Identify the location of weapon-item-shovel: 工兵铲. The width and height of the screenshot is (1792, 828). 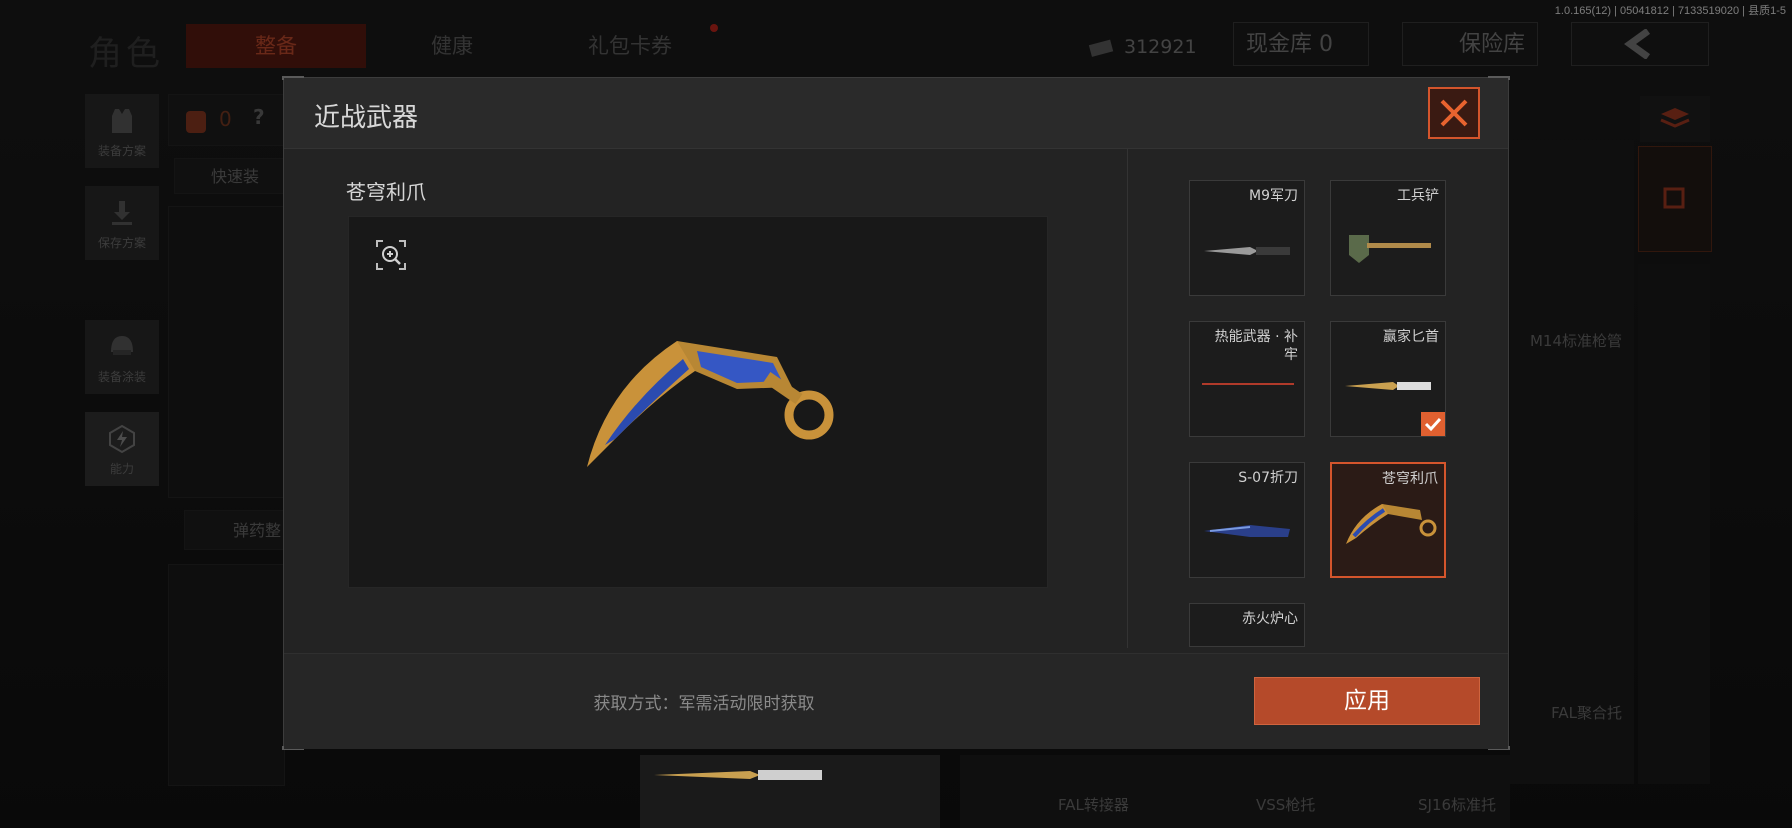
(1388, 238).